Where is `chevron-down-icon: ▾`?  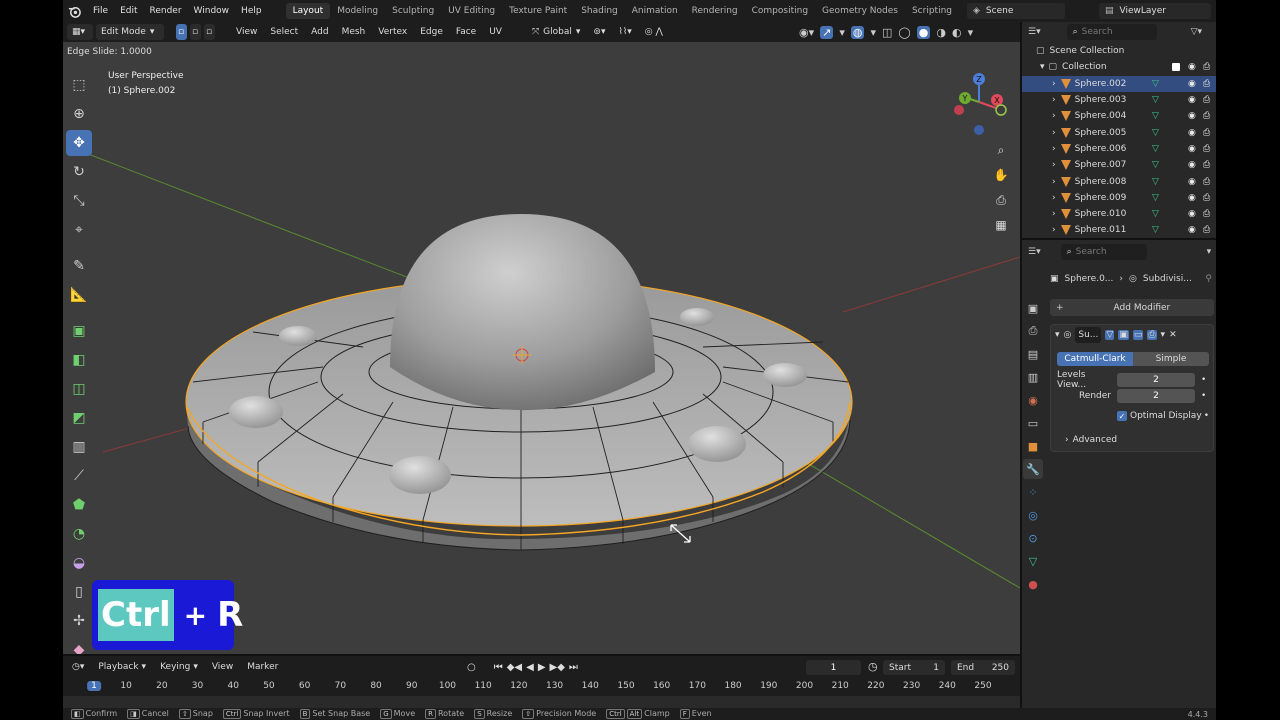
chevron-down-icon: ▾ is located at coordinates (1057, 335).